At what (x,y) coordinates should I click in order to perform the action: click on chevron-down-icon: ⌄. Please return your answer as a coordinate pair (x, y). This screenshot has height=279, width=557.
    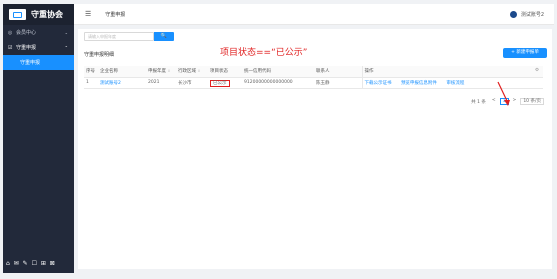
    Looking at the image, I should click on (66, 32).